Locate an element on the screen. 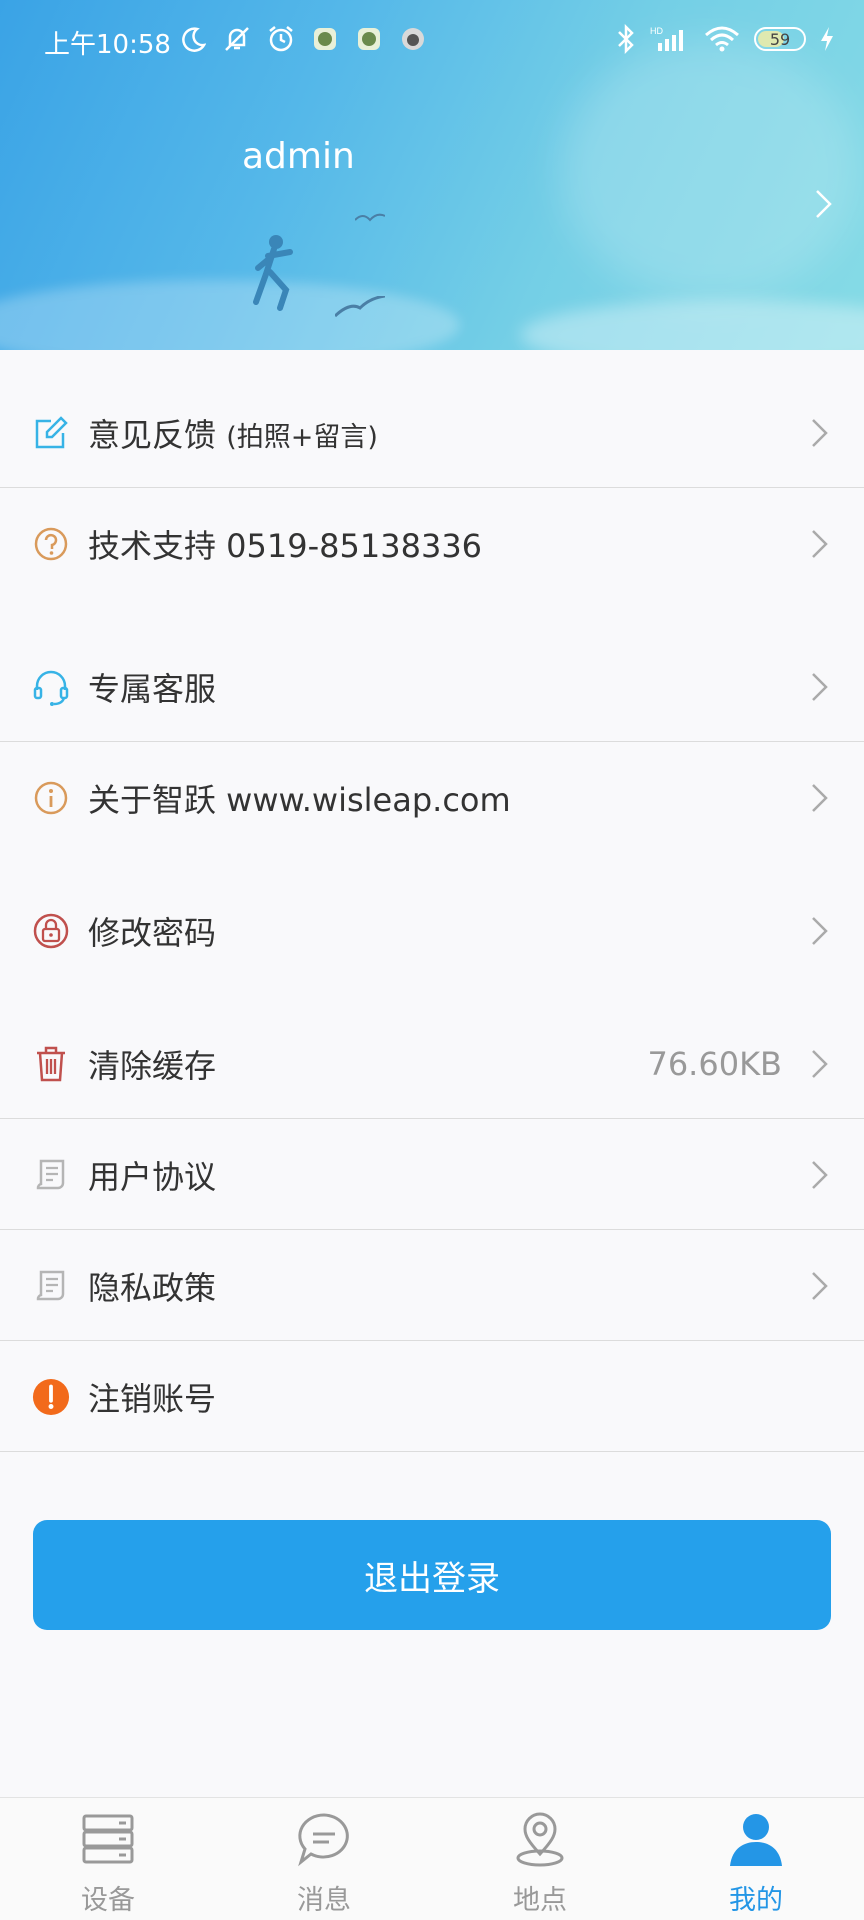  info-icon is located at coordinates (51, 798).